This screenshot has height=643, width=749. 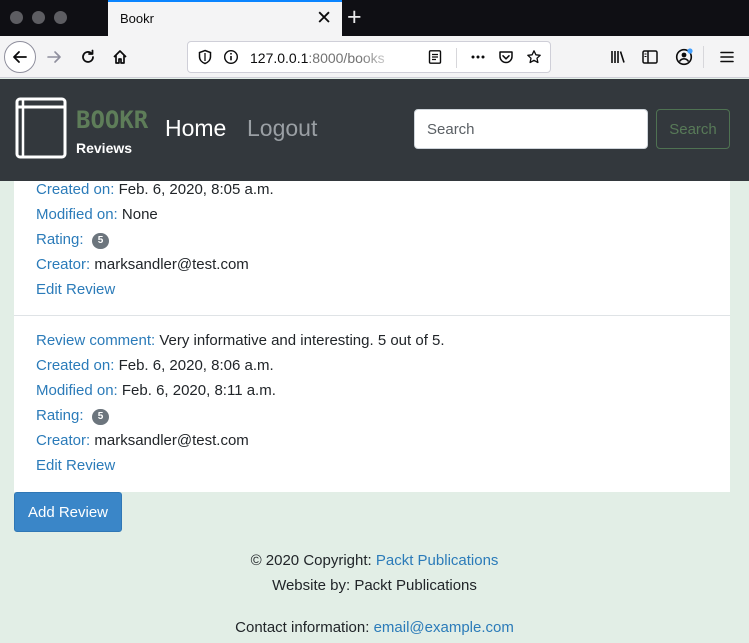 What do you see at coordinates (506, 57) in the screenshot?
I see `pocket-icon` at bounding box center [506, 57].